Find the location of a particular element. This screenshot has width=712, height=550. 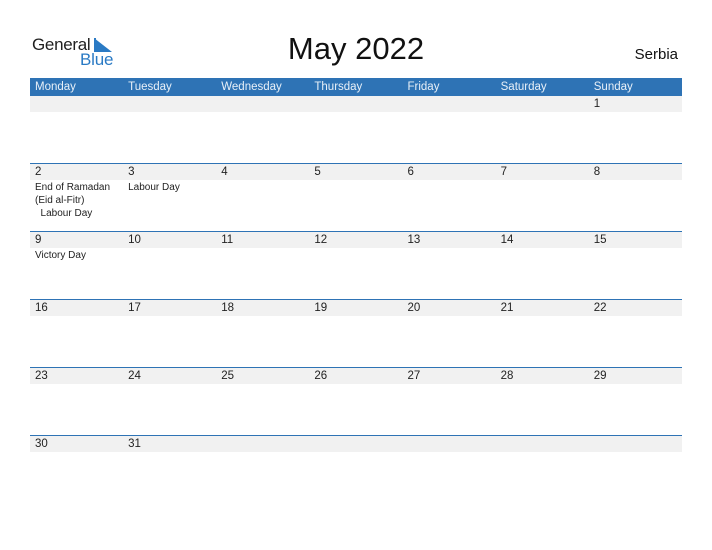

day-cell: 3 Labour Day is located at coordinates (169, 192).